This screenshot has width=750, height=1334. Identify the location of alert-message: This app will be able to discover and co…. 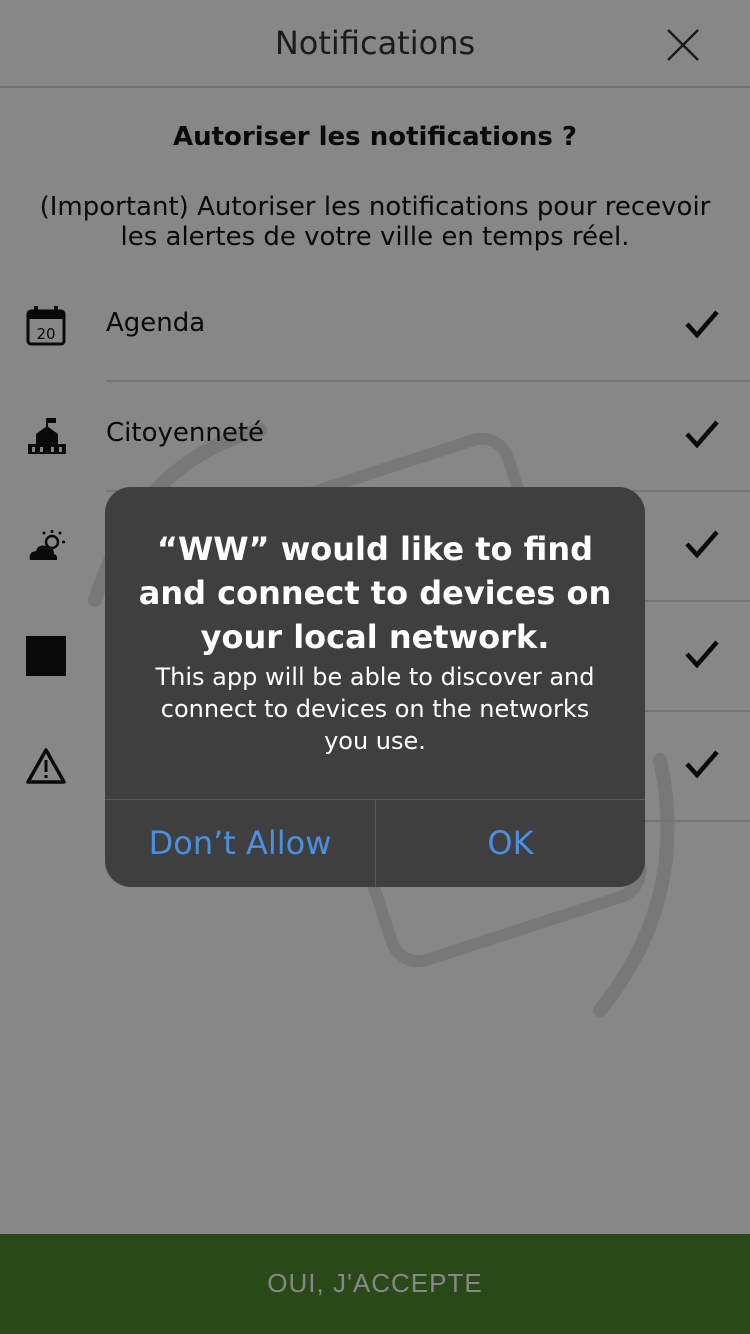
(375, 709).